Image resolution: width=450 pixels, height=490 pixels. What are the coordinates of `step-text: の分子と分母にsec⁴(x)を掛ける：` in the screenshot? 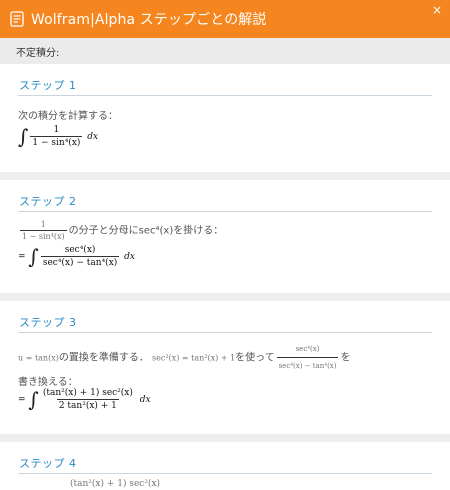 It's located at (146, 231).